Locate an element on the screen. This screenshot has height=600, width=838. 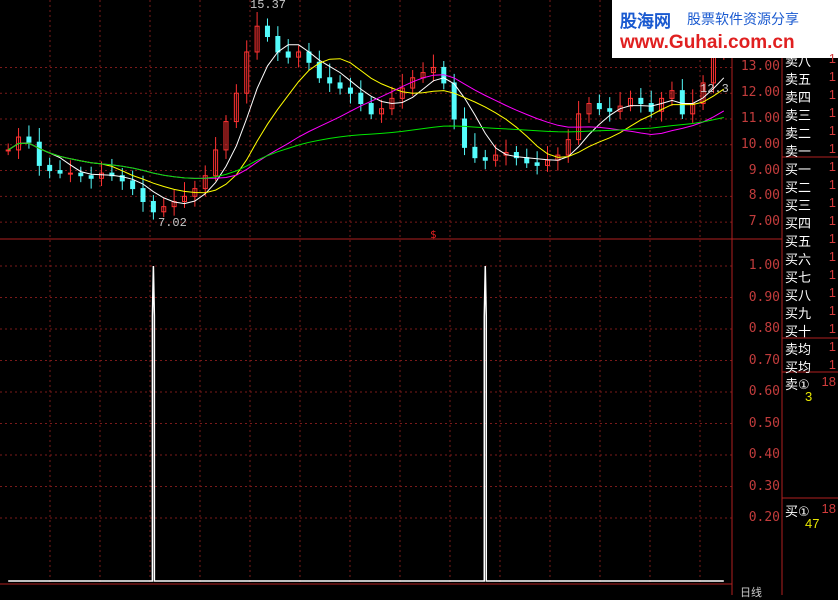
order-row: 买① 18 47 is located at coordinates (810, 515).